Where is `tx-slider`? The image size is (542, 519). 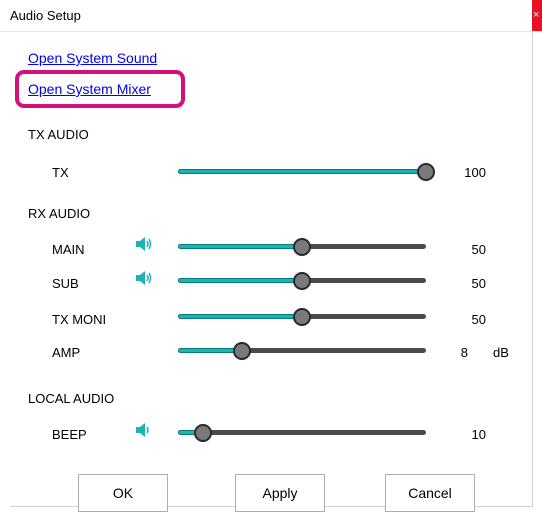
tx-slider is located at coordinates (306, 172).